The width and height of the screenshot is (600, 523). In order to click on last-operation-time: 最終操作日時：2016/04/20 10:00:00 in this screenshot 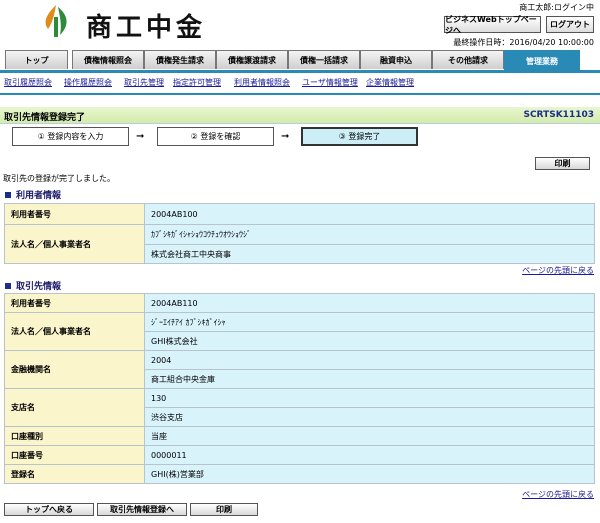, I will do `click(523, 42)`.